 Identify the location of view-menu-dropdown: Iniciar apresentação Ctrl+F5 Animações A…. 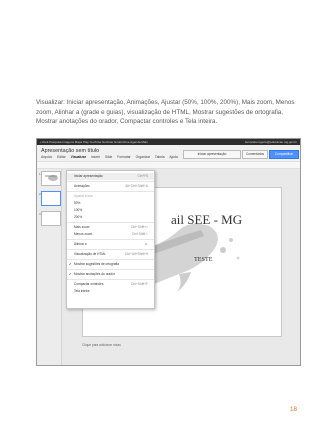
(110, 239).